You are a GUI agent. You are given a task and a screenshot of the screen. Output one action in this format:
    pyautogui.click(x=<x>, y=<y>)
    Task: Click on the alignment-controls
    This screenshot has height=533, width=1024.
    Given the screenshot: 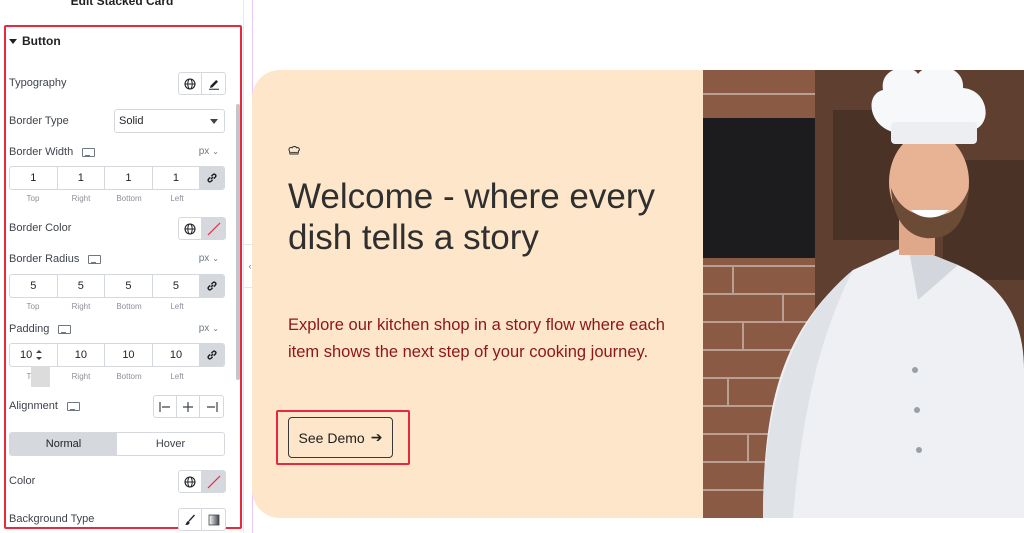 What is the action you would take?
    pyautogui.click(x=188, y=406)
    